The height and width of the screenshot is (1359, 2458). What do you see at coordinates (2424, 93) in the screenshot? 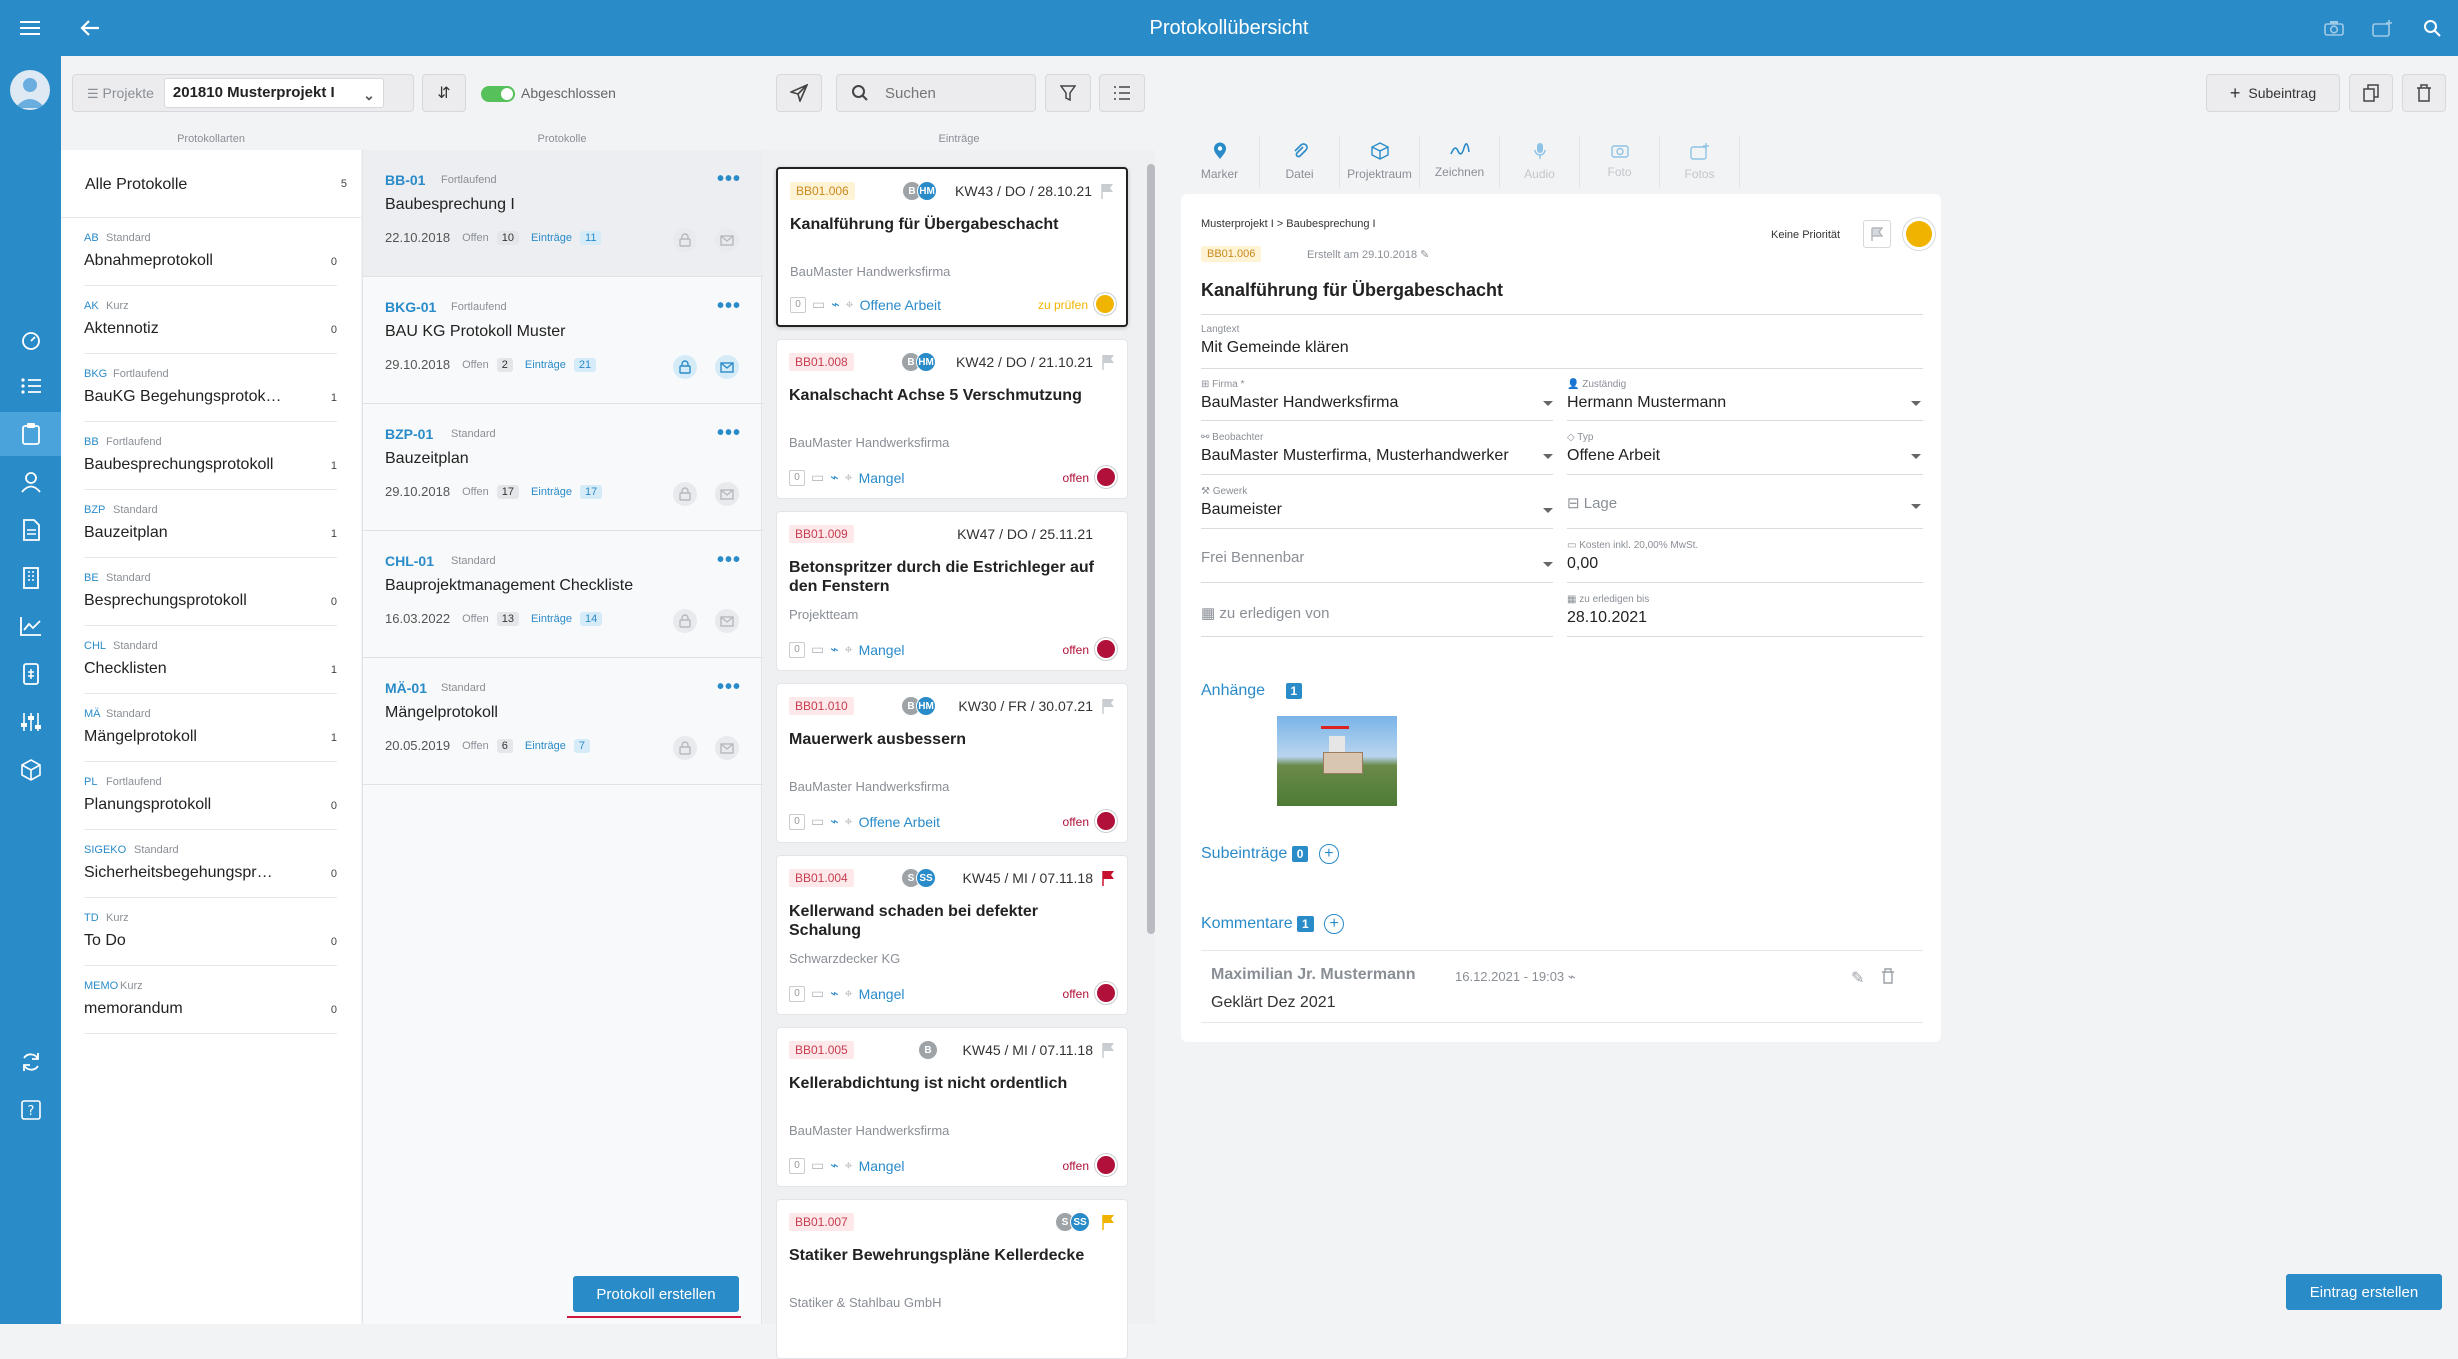
I see `delete-button` at bounding box center [2424, 93].